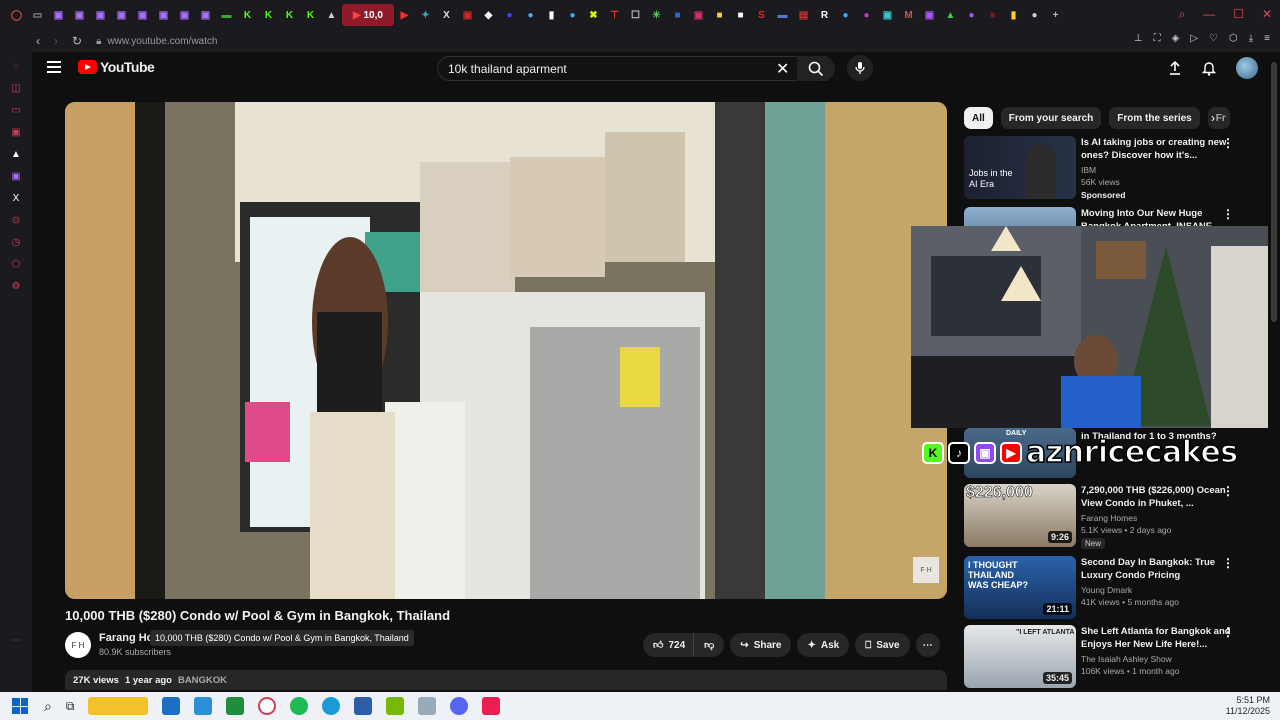 The height and width of the screenshot is (720, 1280). What do you see at coordinates (1020, 656) in the screenshot?
I see `video-thumbnail: "I LEFT ATLANTA 35:45` at bounding box center [1020, 656].